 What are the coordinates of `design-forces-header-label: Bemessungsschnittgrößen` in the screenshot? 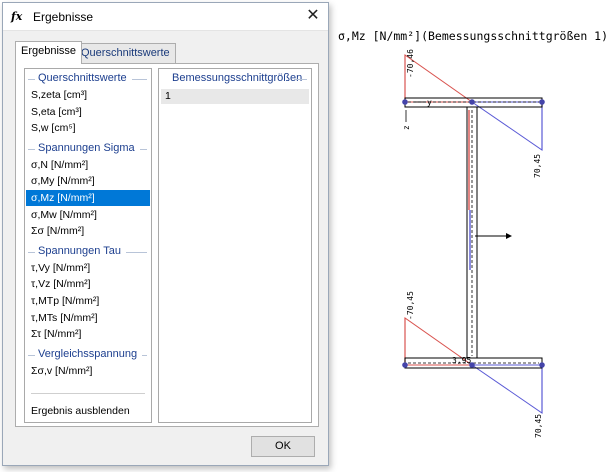 It's located at (237, 78).